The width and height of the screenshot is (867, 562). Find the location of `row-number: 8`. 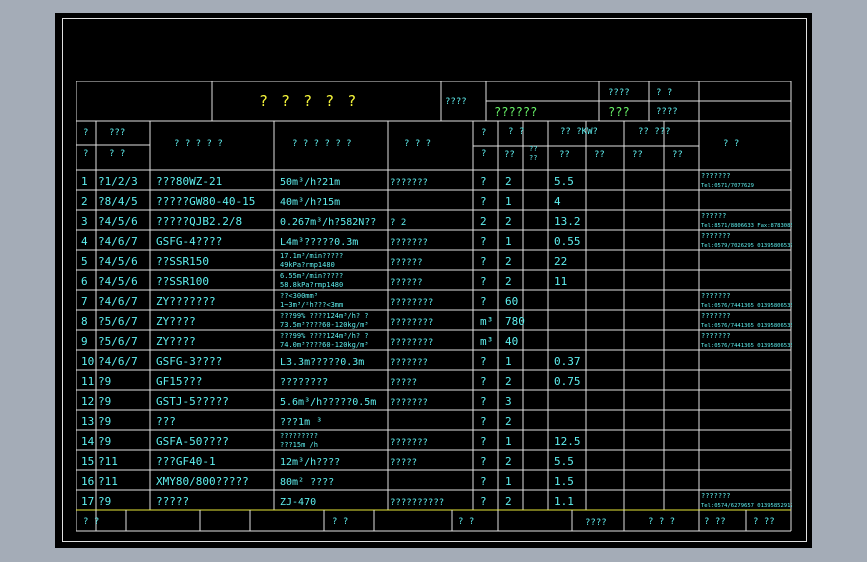

row-number: 8 is located at coordinates (84, 321).